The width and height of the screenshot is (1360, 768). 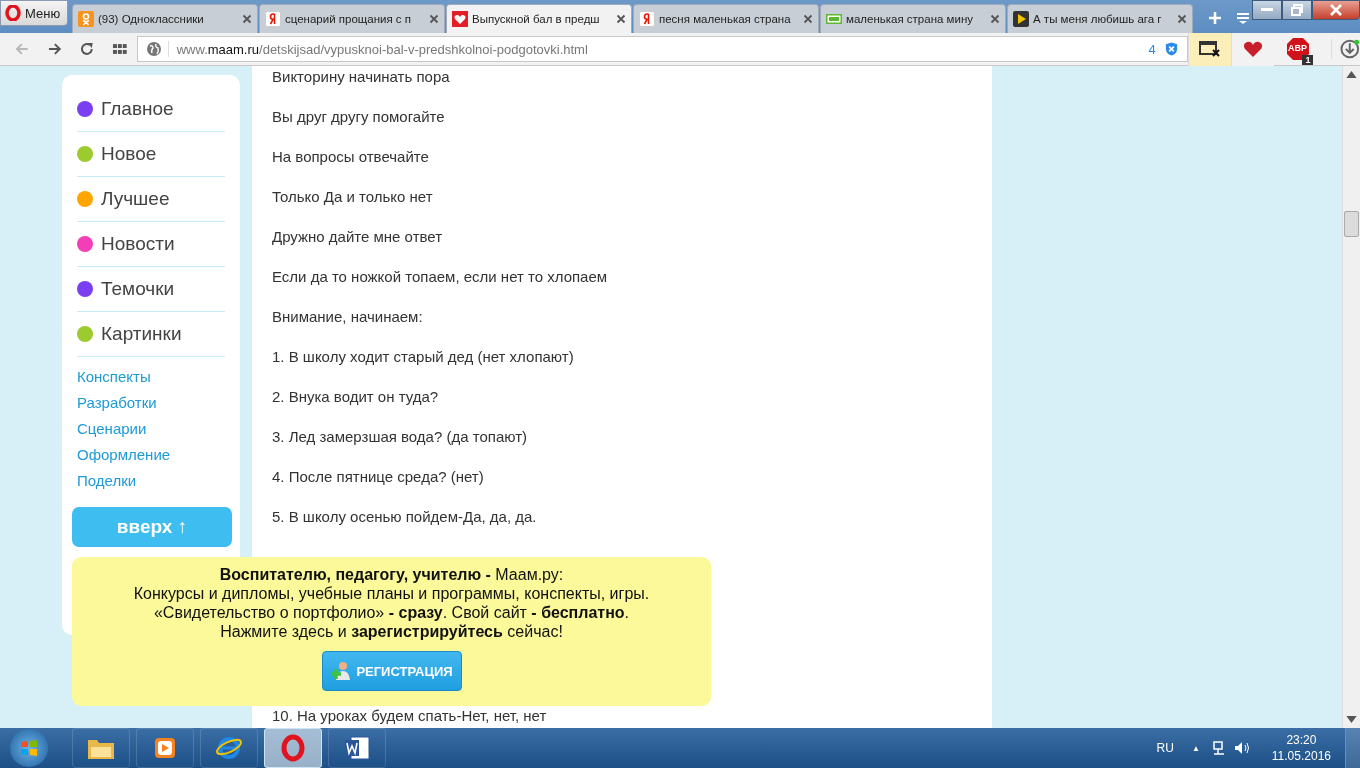 I want to click on scroll-thumb, so click(x=1351, y=224).